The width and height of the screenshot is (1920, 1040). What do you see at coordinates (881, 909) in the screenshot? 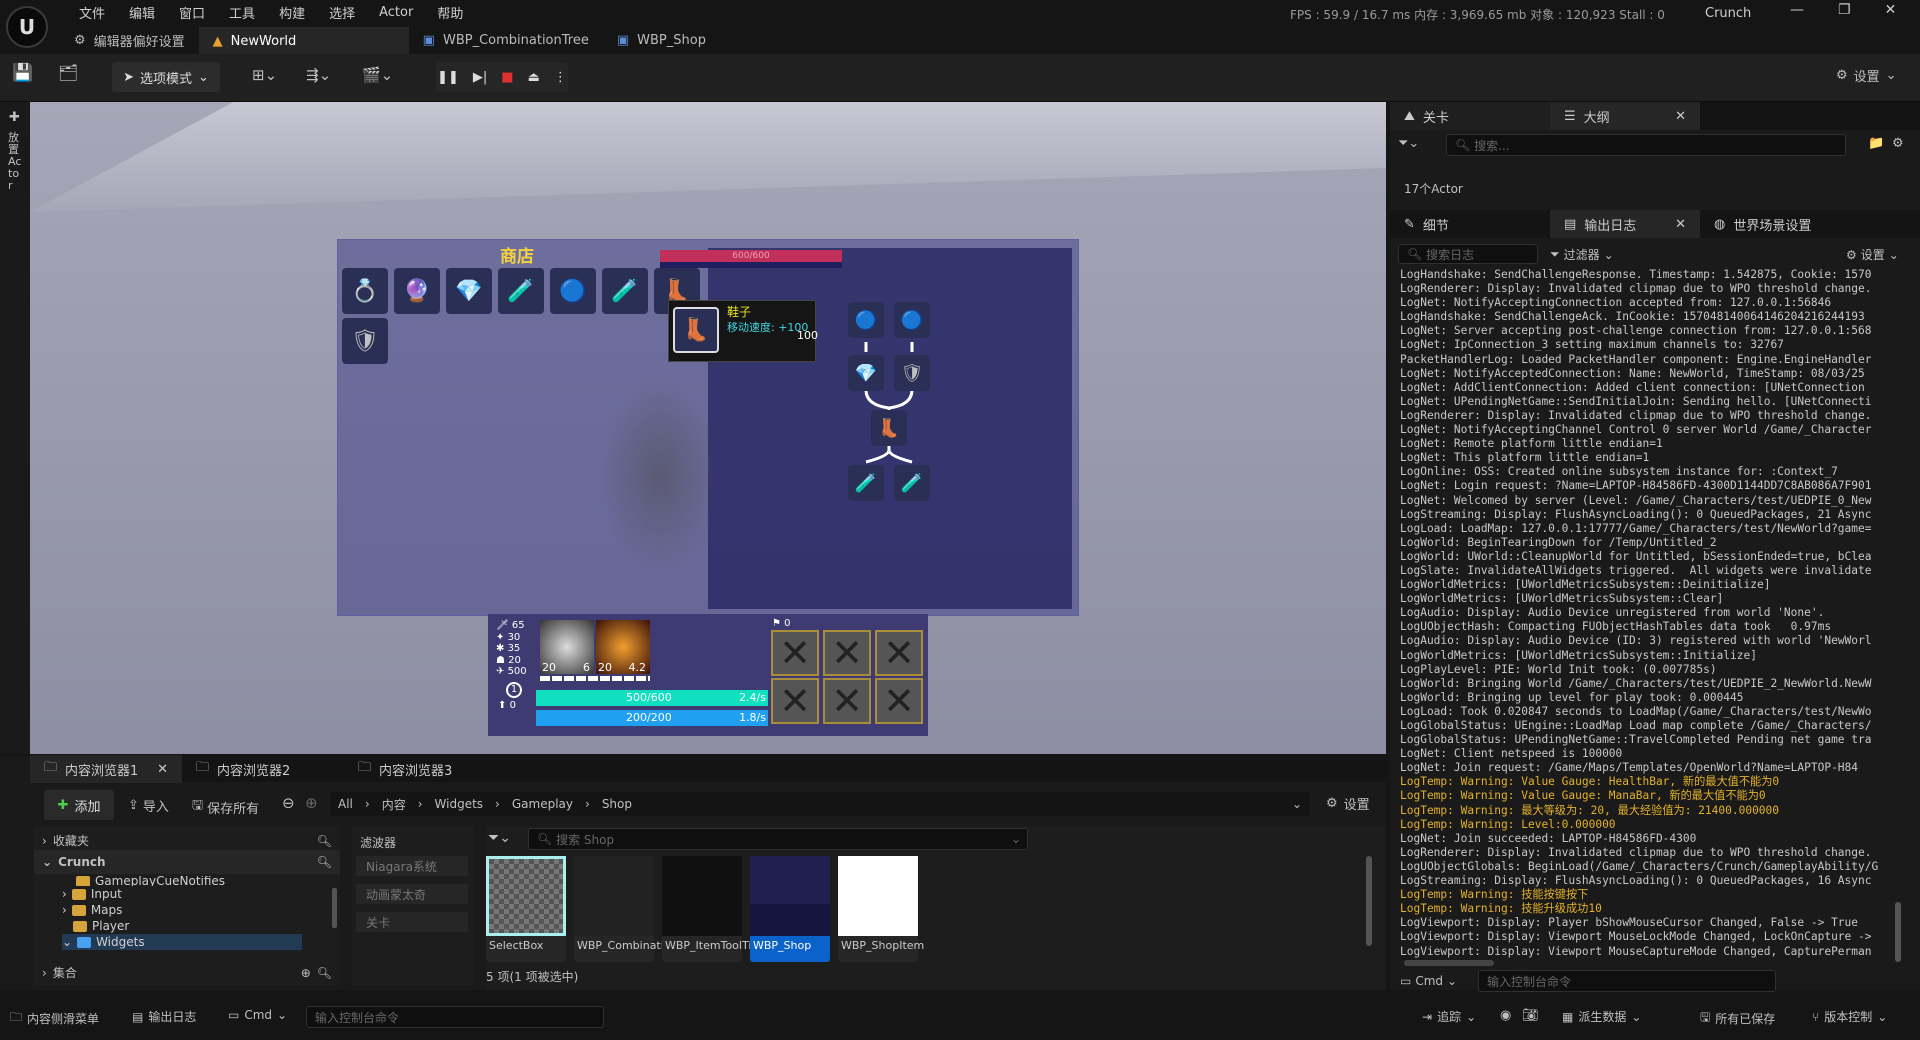
I see `asset-tile: WBP_ShopItem` at bounding box center [881, 909].